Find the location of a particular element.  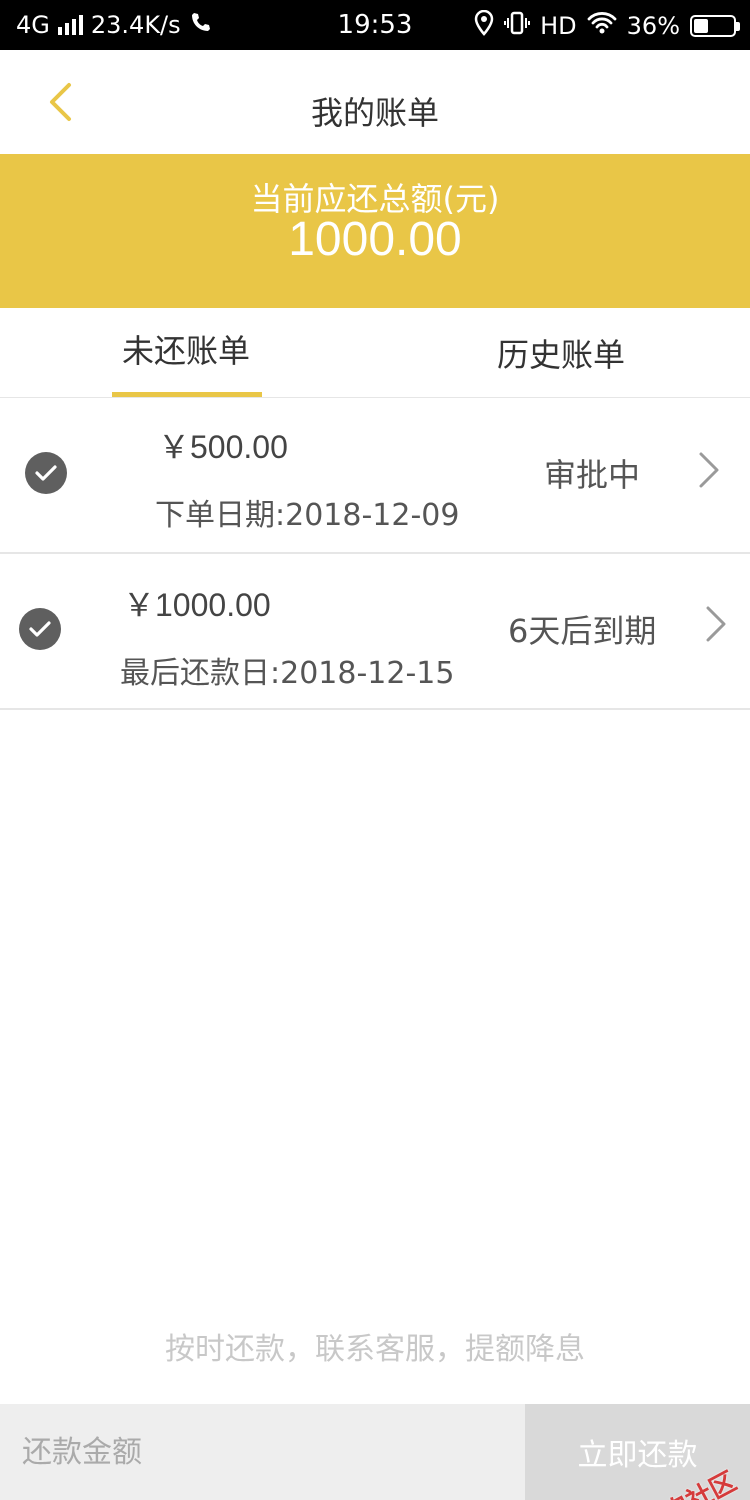

bill-amount: ￥1000.00 is located at coordinates (197, 605).